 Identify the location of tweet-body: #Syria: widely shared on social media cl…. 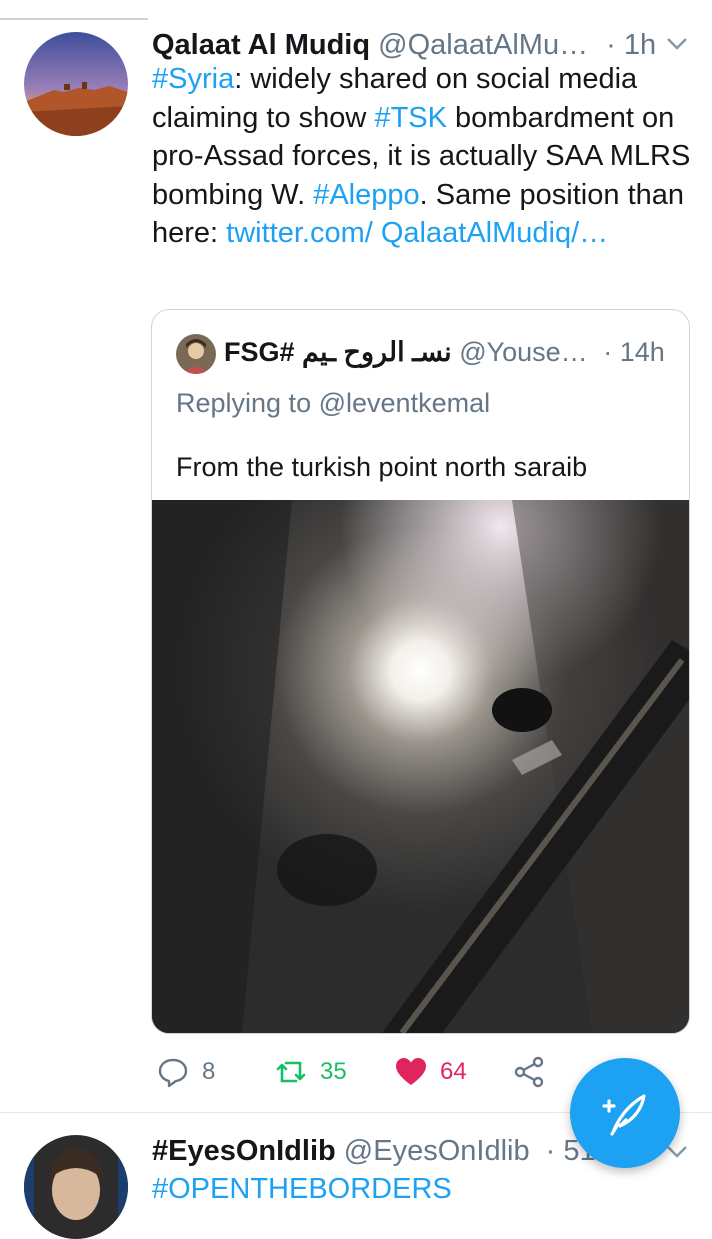
(424, 156).